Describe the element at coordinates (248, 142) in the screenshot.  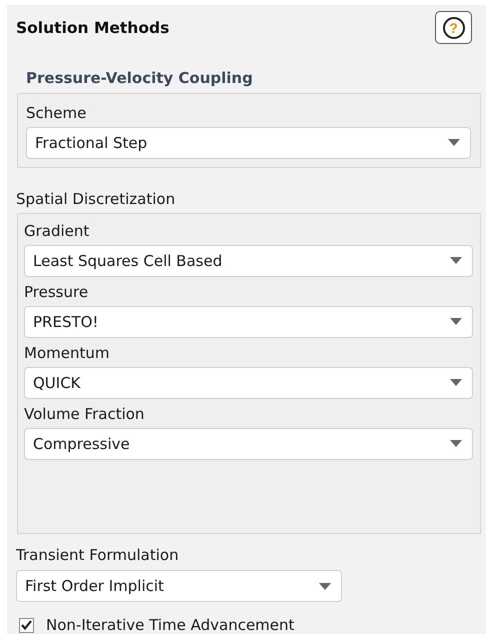
I see `dropdown: Fractional Step` at that location.